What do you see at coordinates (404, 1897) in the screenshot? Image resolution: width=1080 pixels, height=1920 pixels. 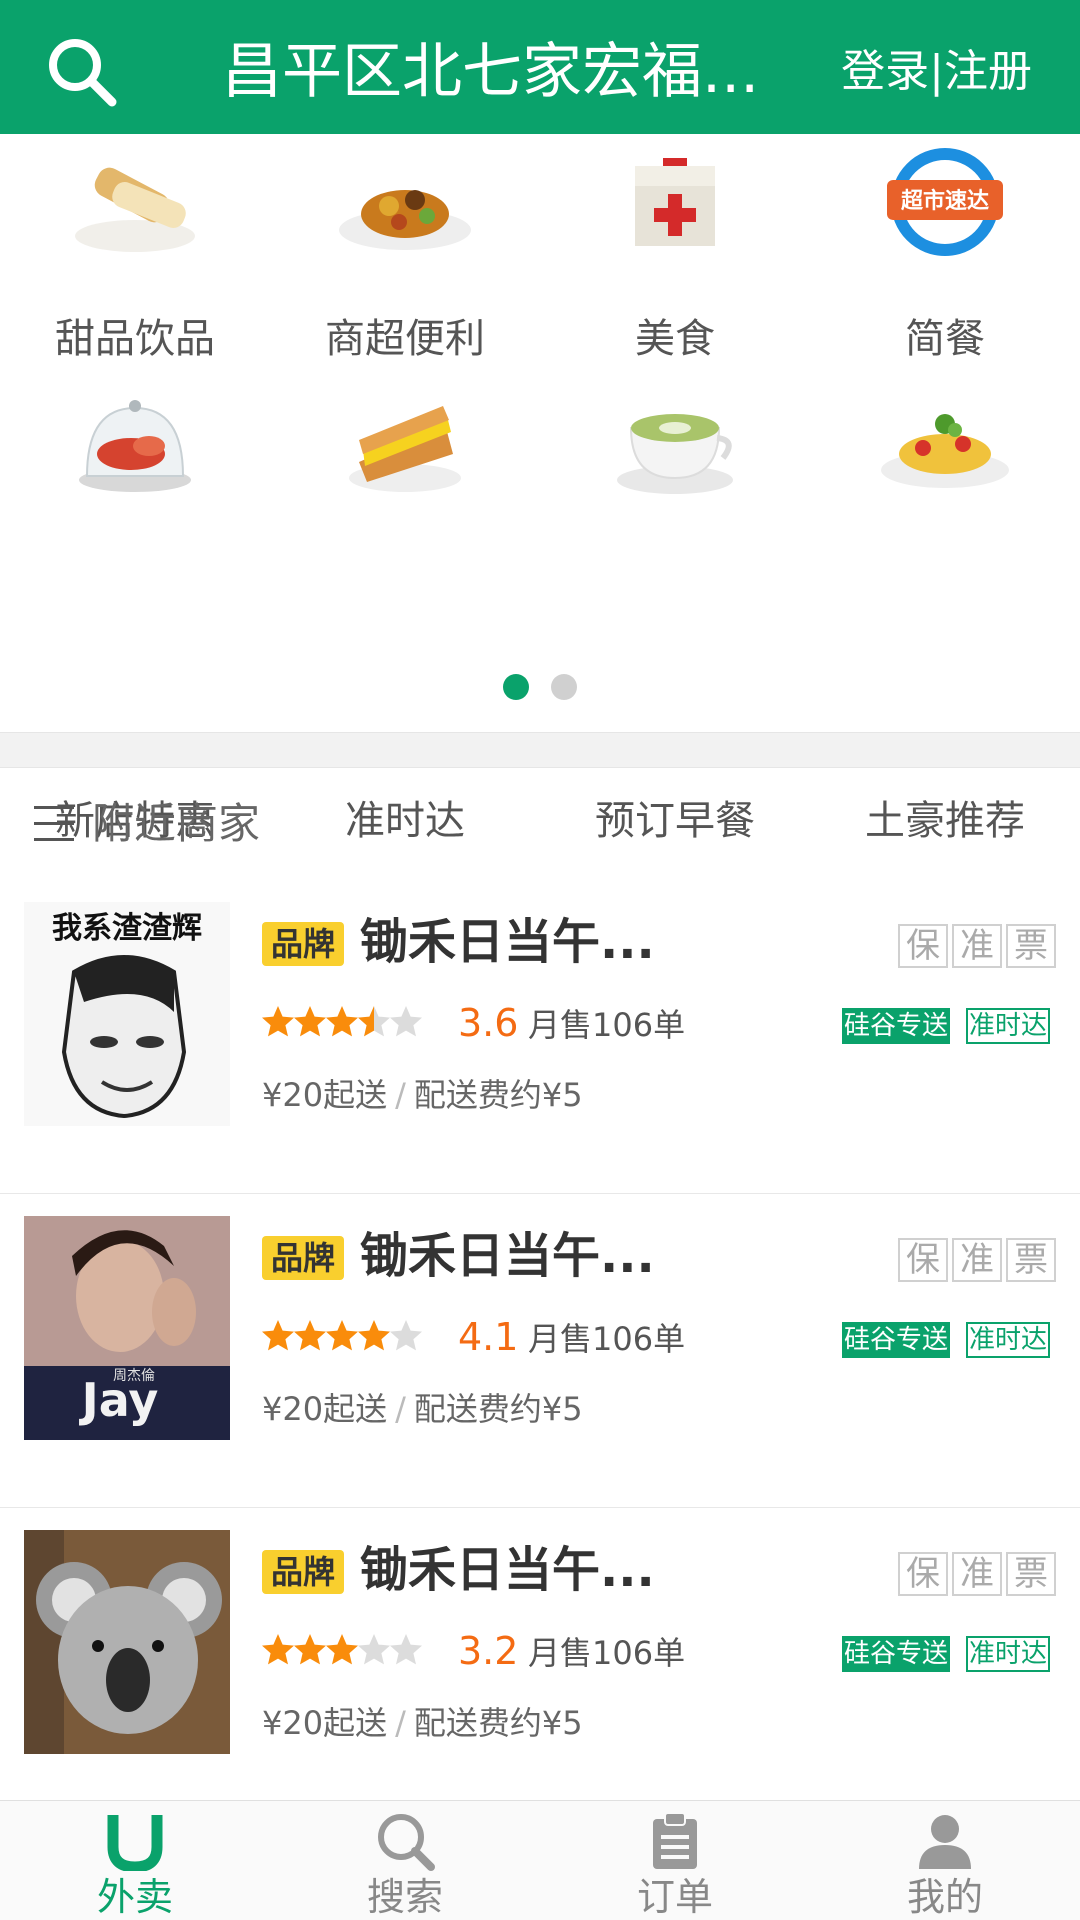 I see `tab-label: 搜索` at bounding box center [404, 1897].